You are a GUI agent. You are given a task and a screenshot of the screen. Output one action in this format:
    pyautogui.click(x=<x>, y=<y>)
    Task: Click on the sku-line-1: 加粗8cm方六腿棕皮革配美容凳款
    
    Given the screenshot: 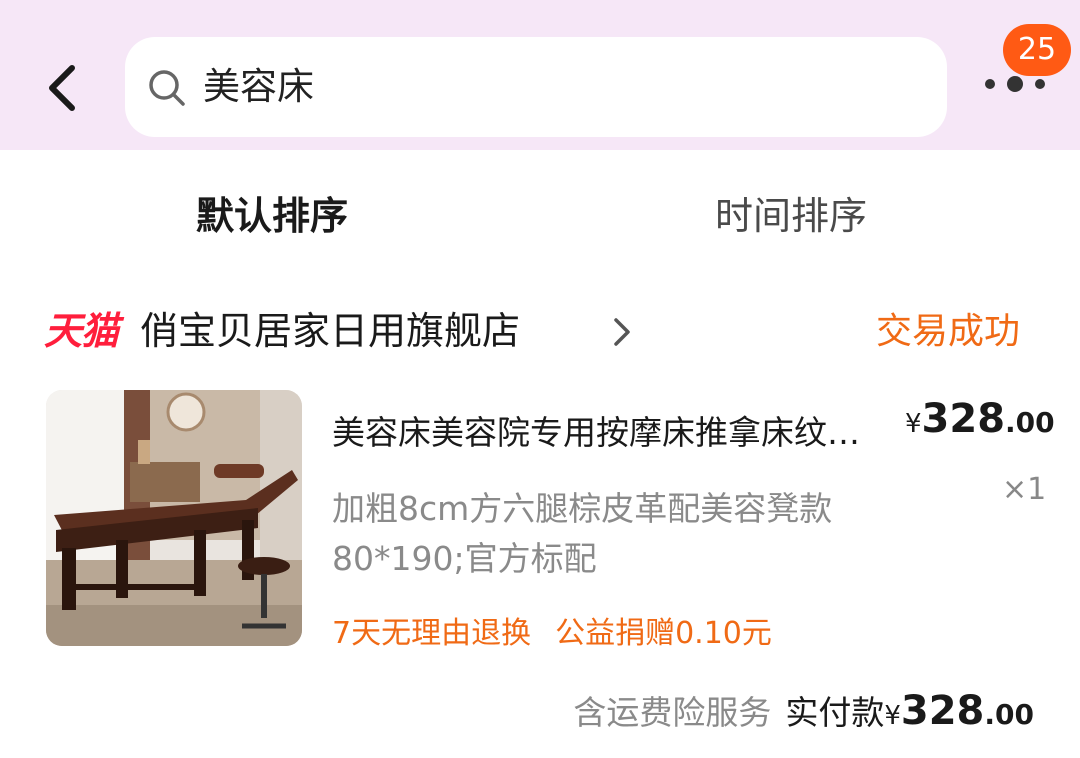 What is the action you would take?
    pyautogui.click(x=582, y=508)
    